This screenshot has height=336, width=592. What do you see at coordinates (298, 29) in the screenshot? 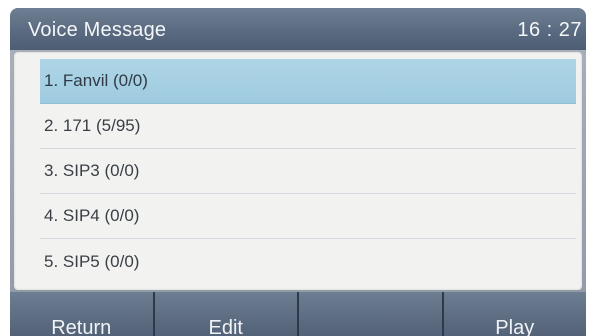
I see `title-bar: Voice Message 16 : 27` at bounding box center [298, 29].